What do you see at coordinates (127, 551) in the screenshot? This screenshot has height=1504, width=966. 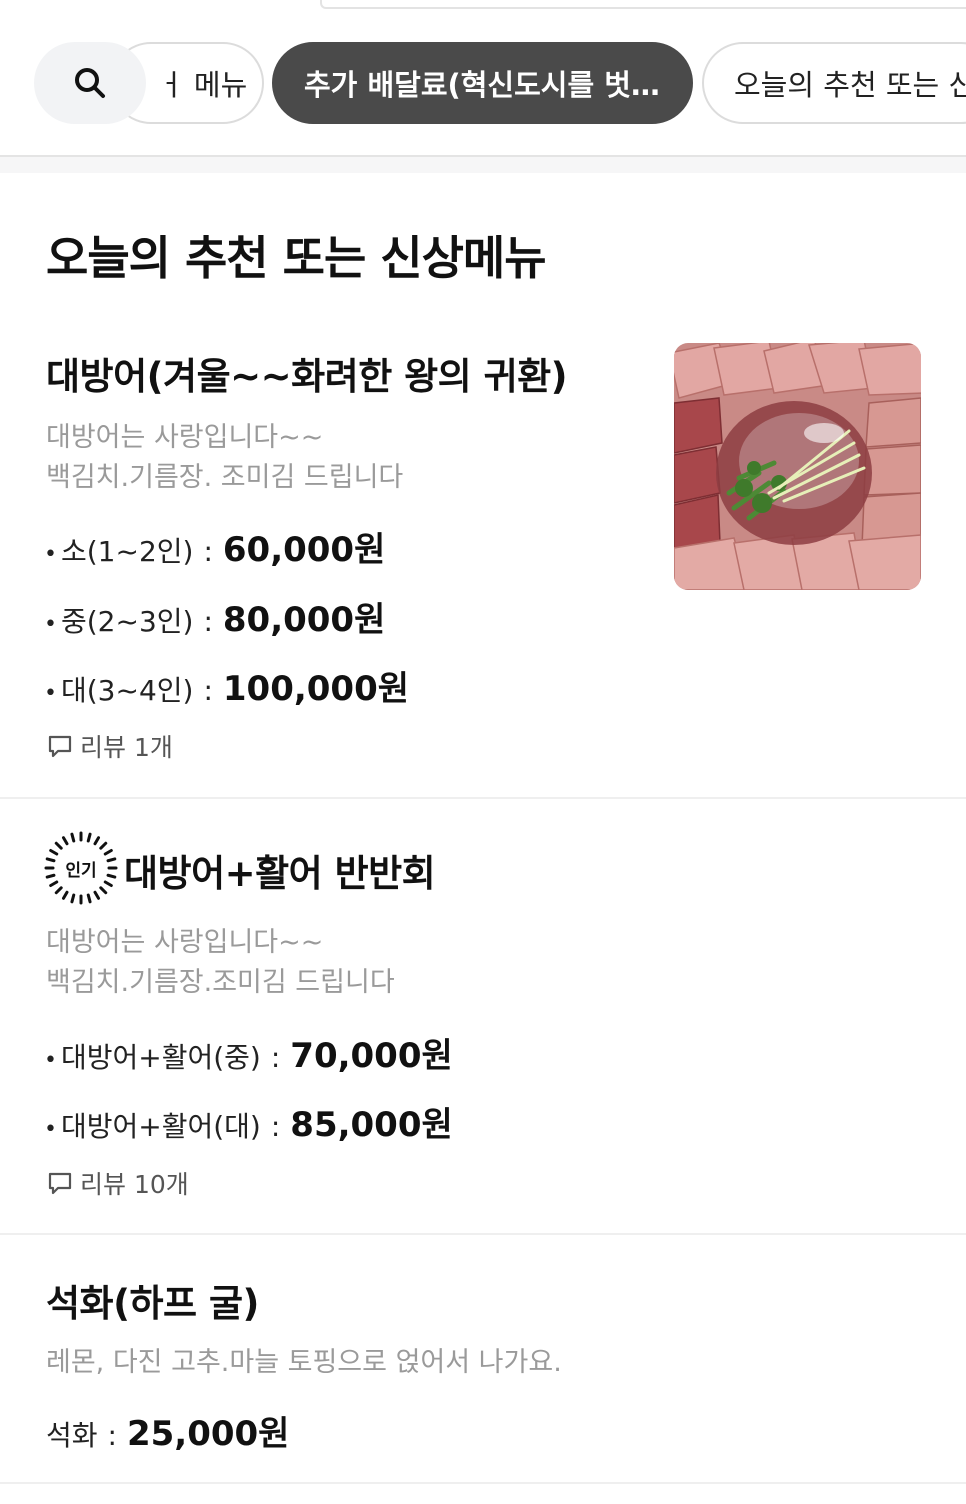 I see `option-label: 소(1~2인)` at bounding box center [127, 551].